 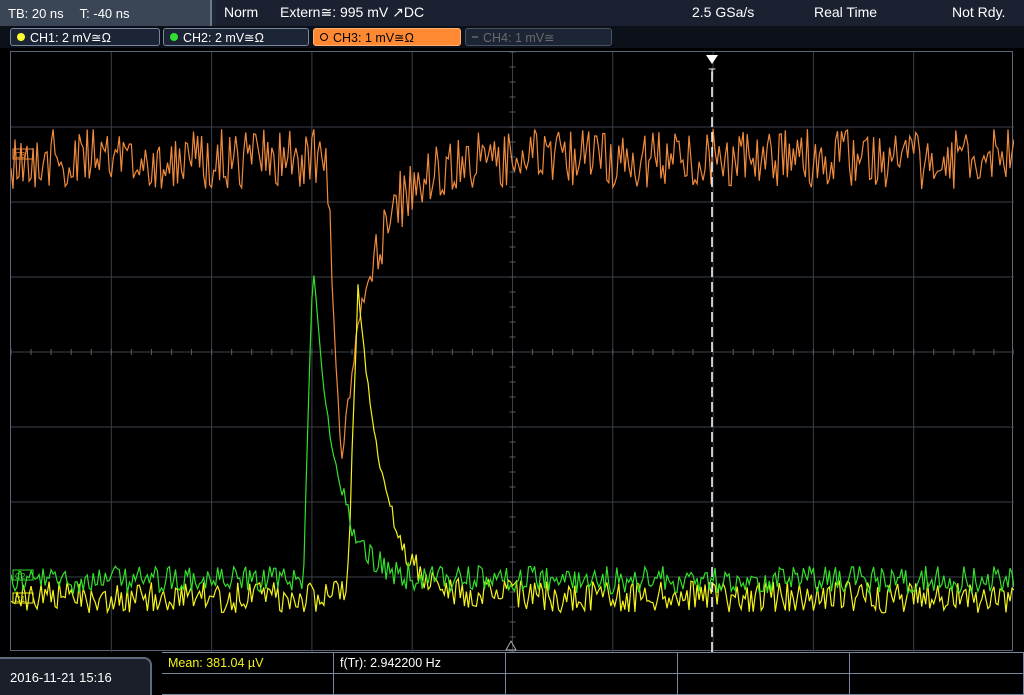 I want to click on trigger-marker-icon, so click(x=712, y=59).